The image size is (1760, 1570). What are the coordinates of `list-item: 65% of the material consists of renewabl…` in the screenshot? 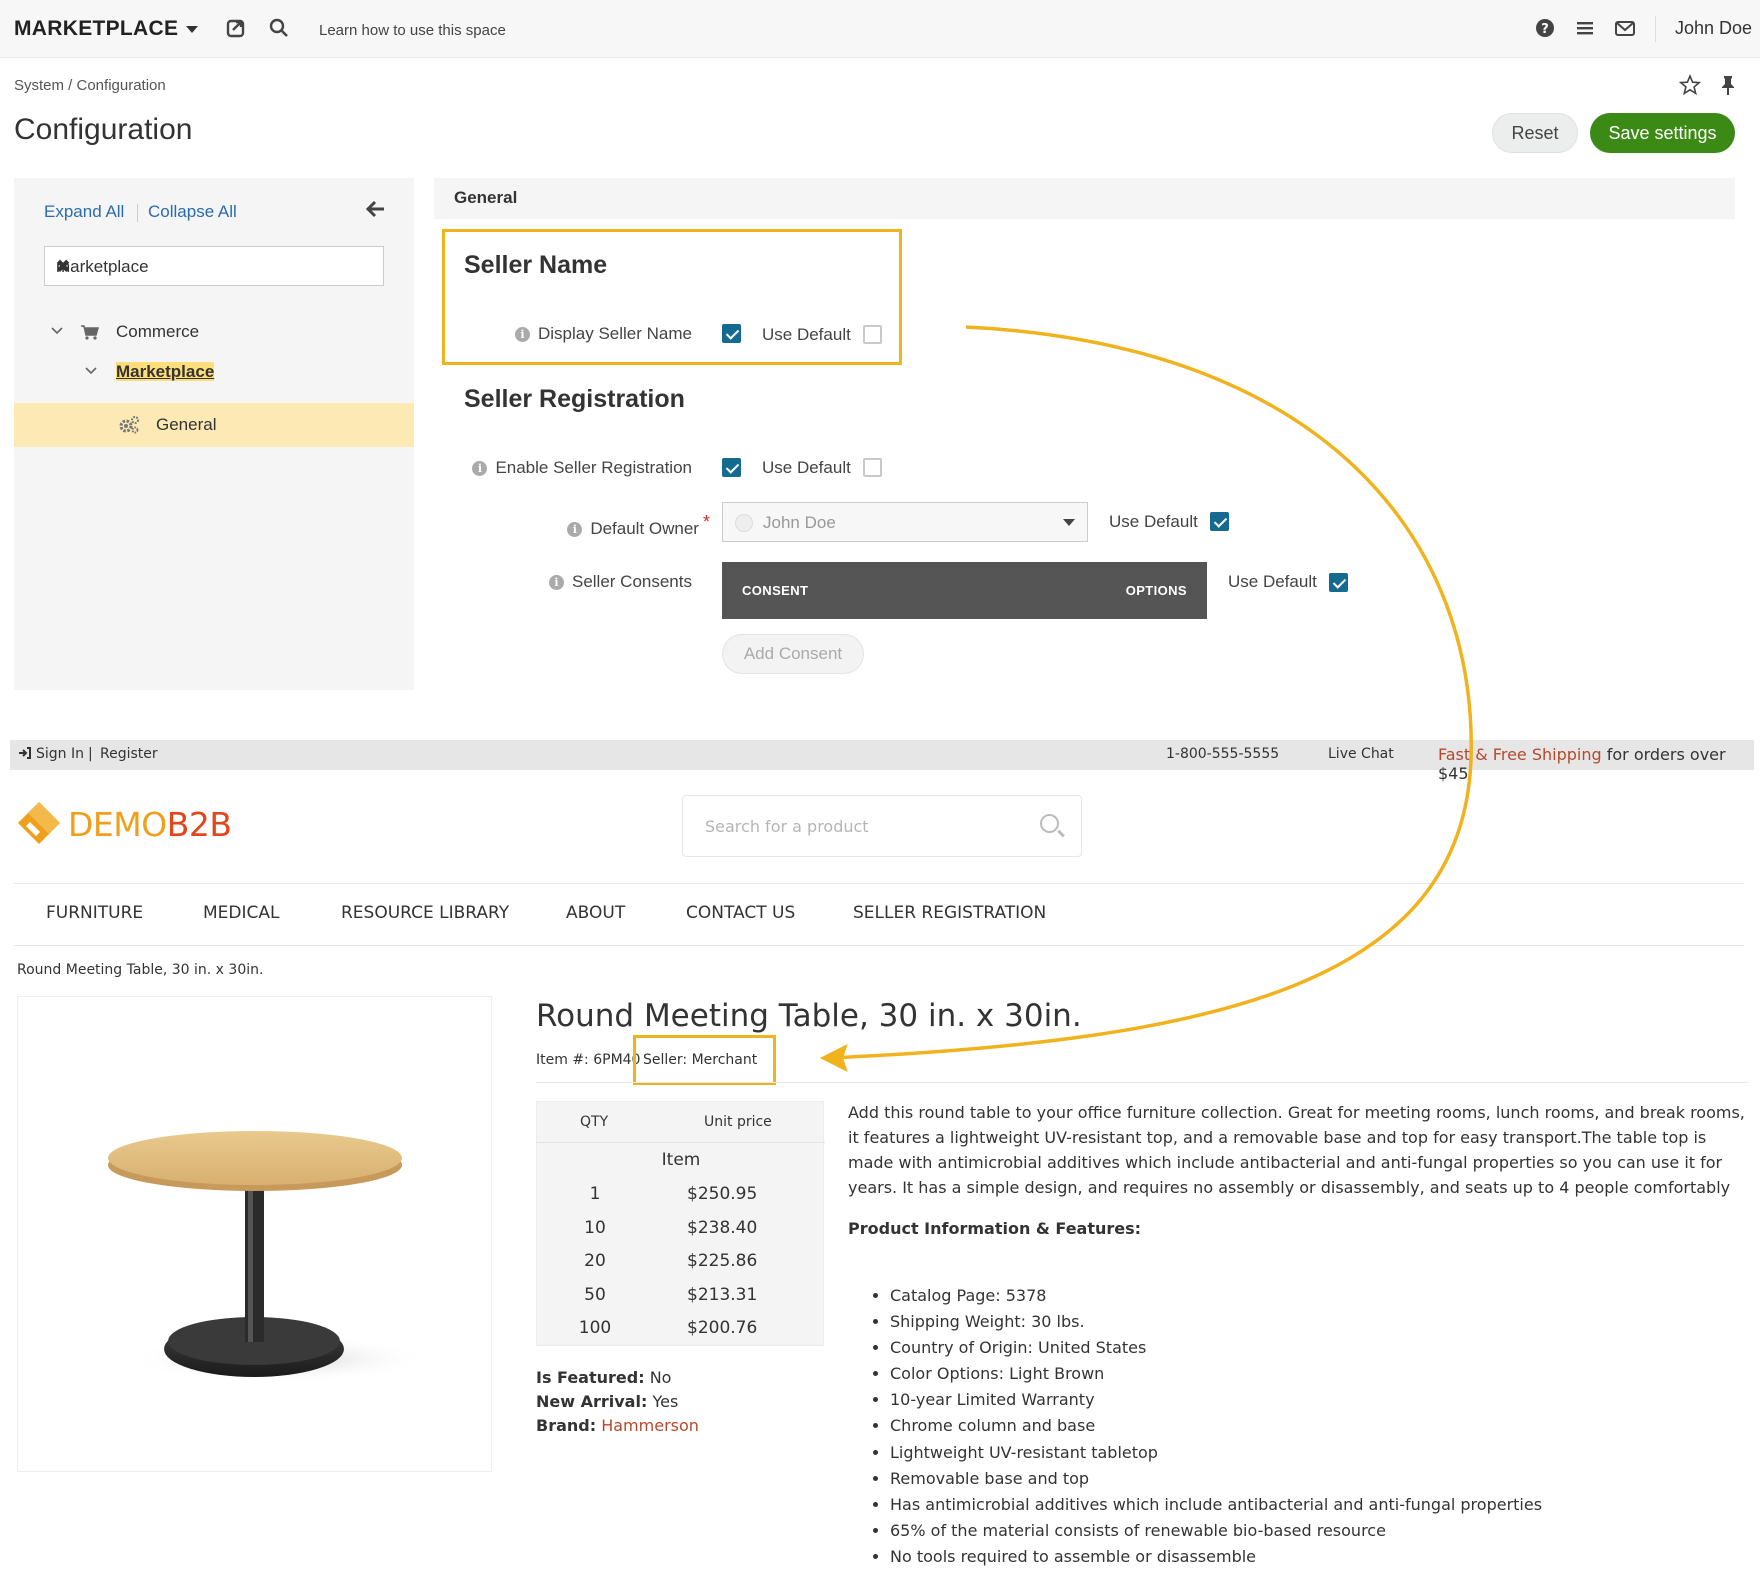 It's located at (1216, 1531).